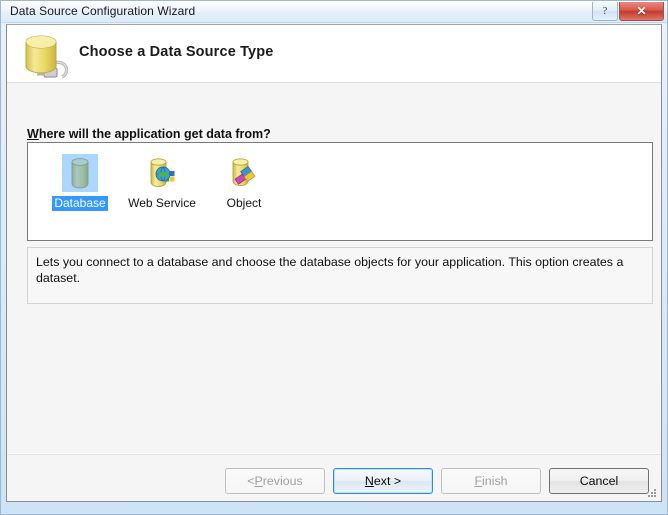  I want to click on finish-button-accesskey: F, so click(478, 481).